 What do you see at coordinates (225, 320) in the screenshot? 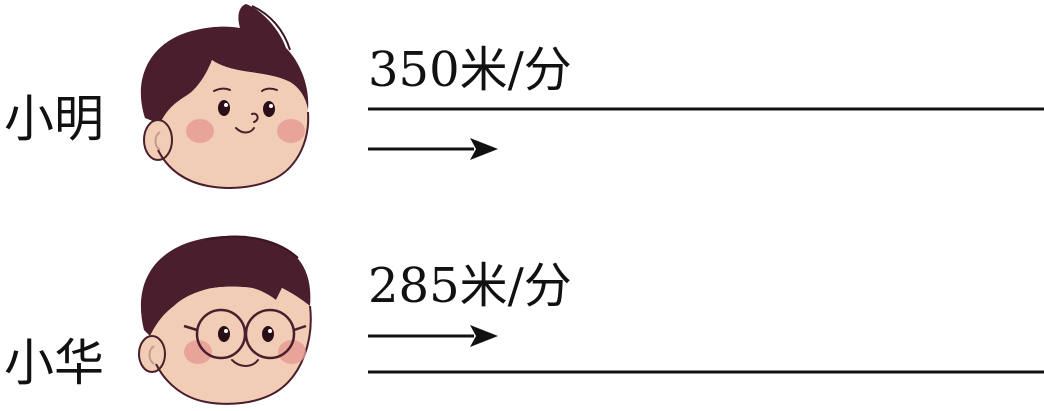
I see `avatar-xiaohua` at bounding box center [225, 320].